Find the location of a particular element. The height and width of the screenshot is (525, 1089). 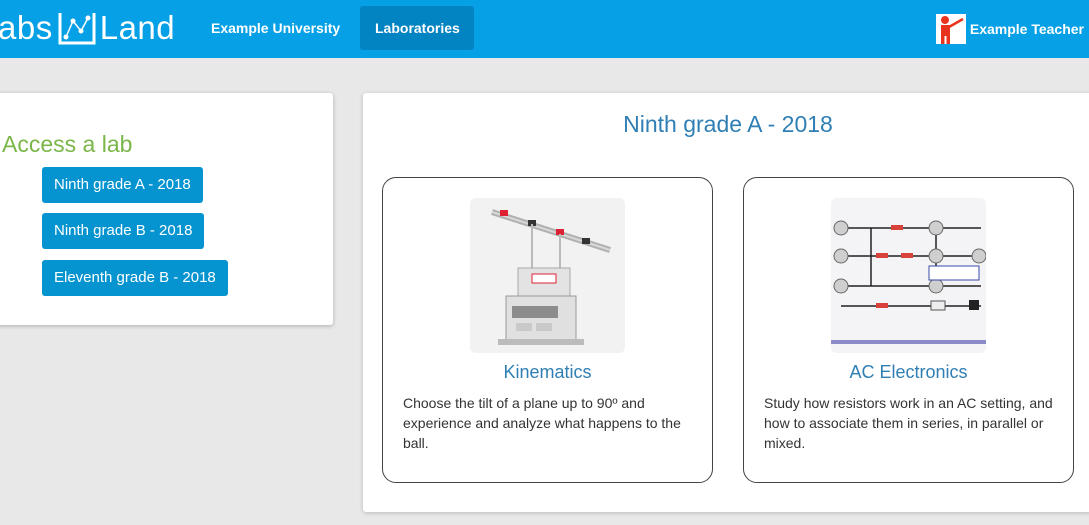

logo-text-right: Land is located at coordinates (137, 27).